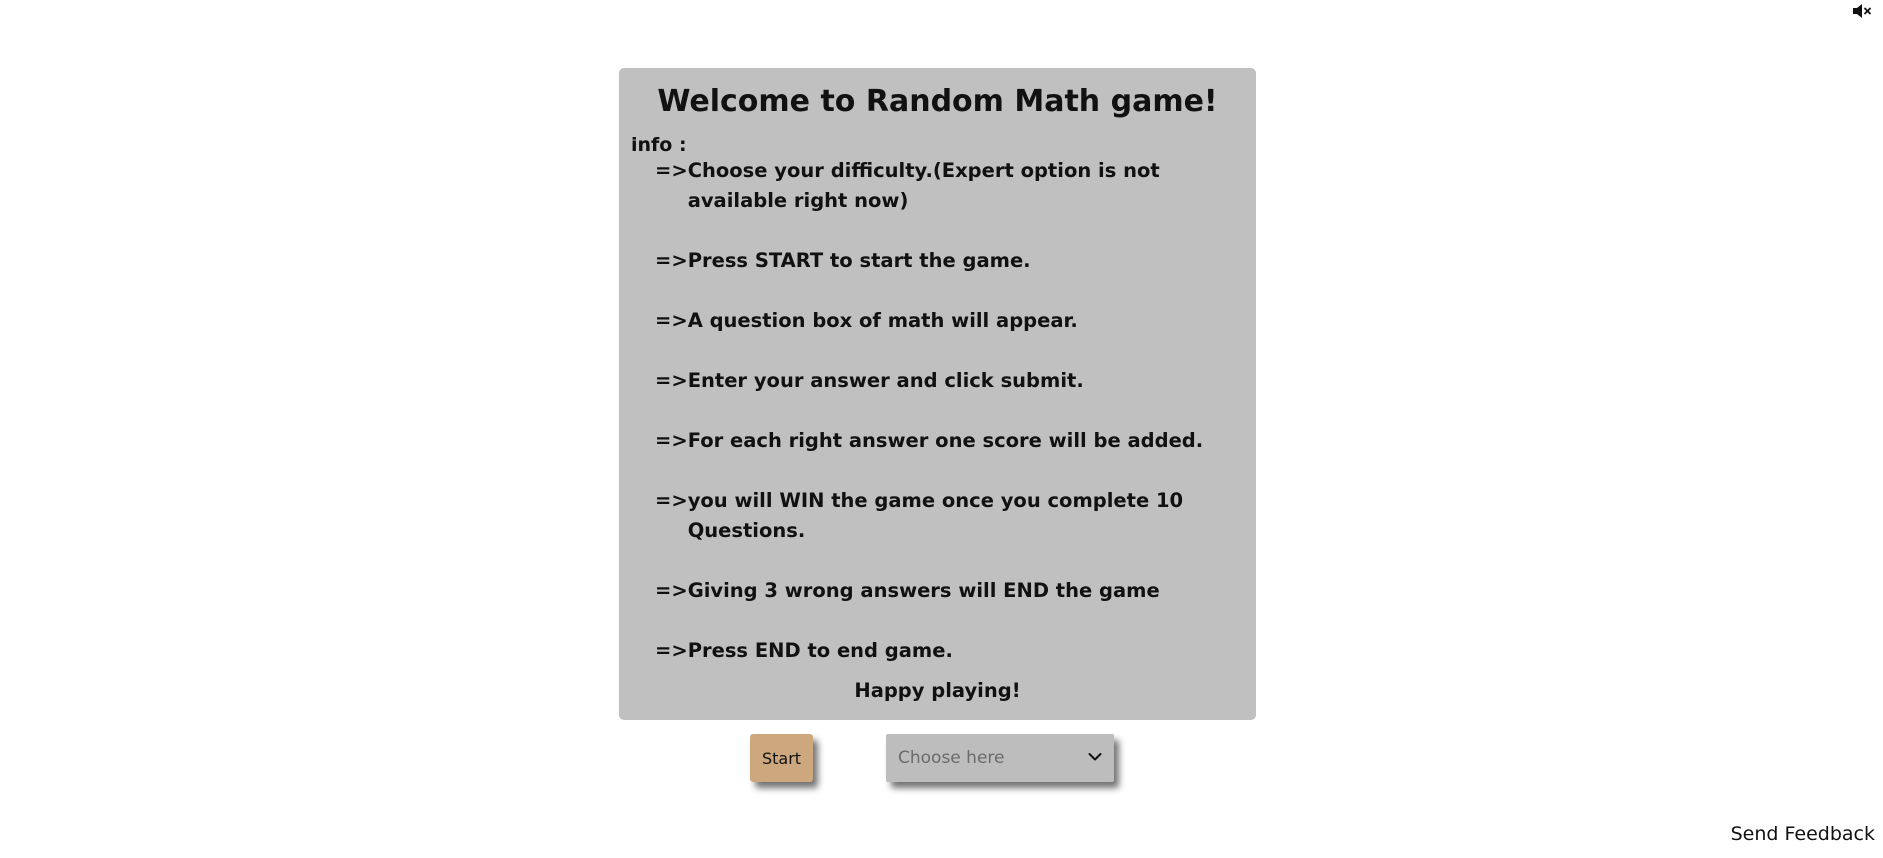  Describe the element at coordinates (937, 101) in the screenshot. I see `page-title: Welcome to Random Math game!` at that location.